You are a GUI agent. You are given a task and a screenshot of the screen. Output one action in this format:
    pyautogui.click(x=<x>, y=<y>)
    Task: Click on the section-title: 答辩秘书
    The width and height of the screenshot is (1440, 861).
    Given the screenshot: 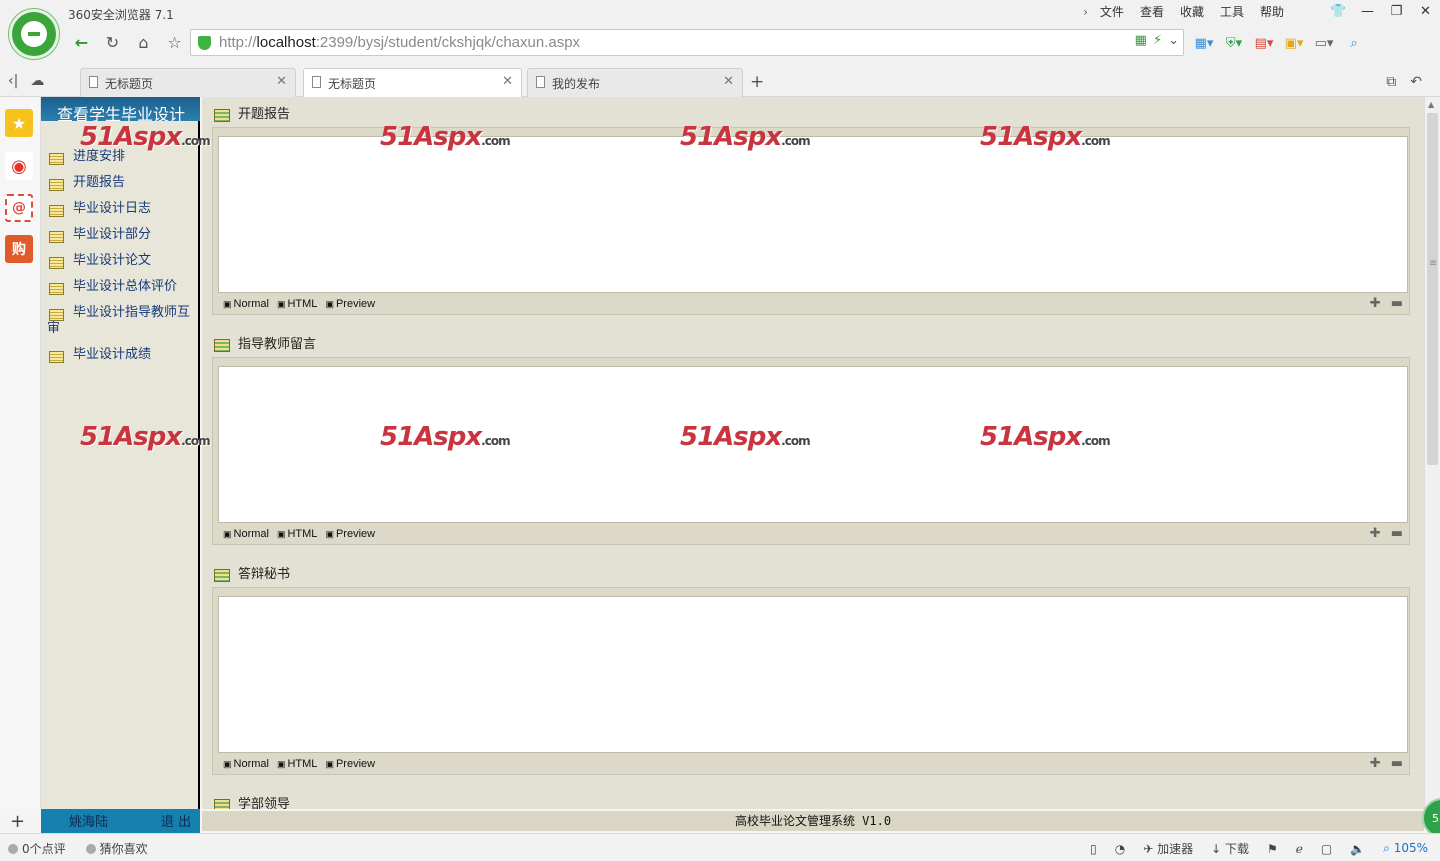 What is the action you would take?
    pyautogui.click(x=811, y=575)
    